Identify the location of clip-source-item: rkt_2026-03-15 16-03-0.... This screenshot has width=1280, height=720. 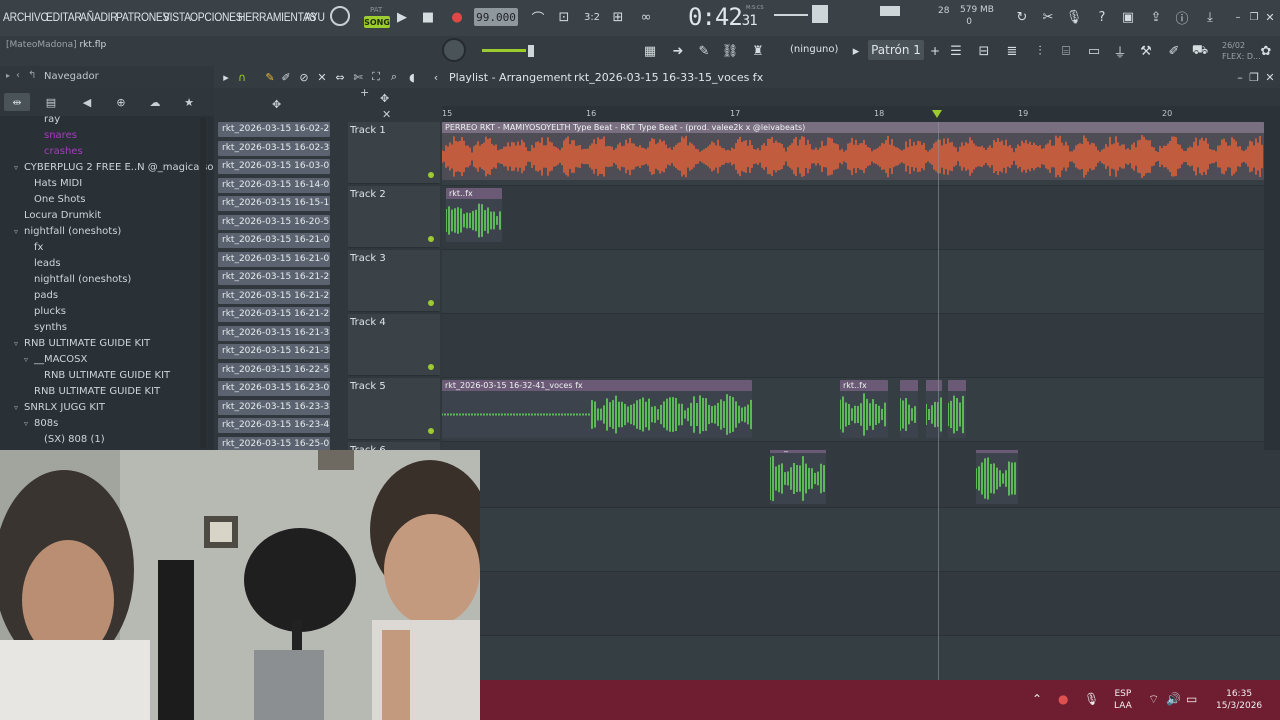
(274, 166).